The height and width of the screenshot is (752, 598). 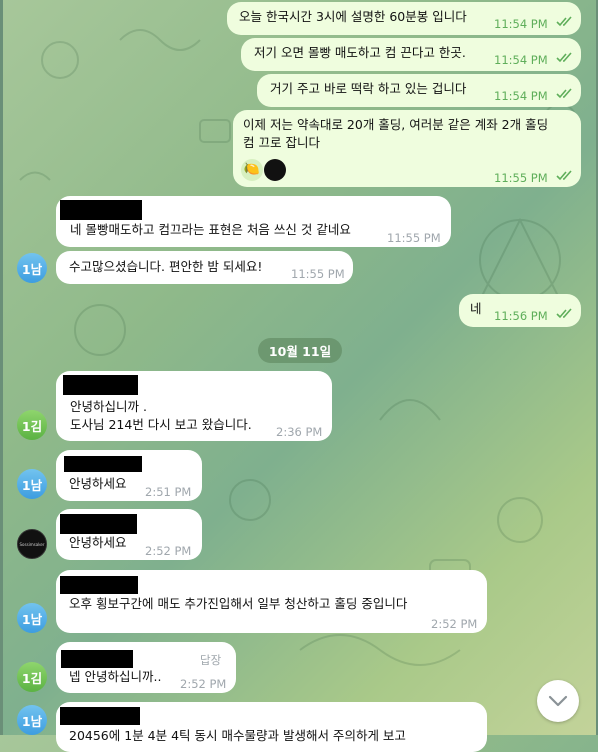 I want to click on message-text: 수고많으셨습니다. 편안한 밤 되세요!, so click(x=166, y=266).